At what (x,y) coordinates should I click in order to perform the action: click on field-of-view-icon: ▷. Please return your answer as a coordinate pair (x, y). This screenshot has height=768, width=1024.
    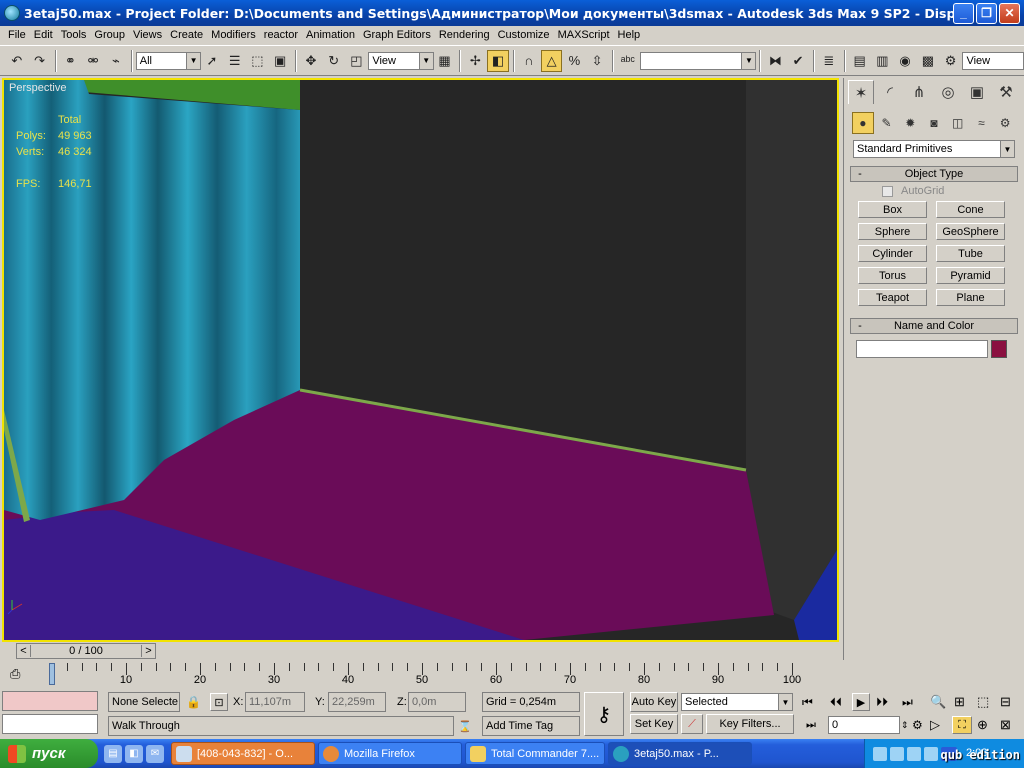
    Looking at the image, I should click on (935, 725).